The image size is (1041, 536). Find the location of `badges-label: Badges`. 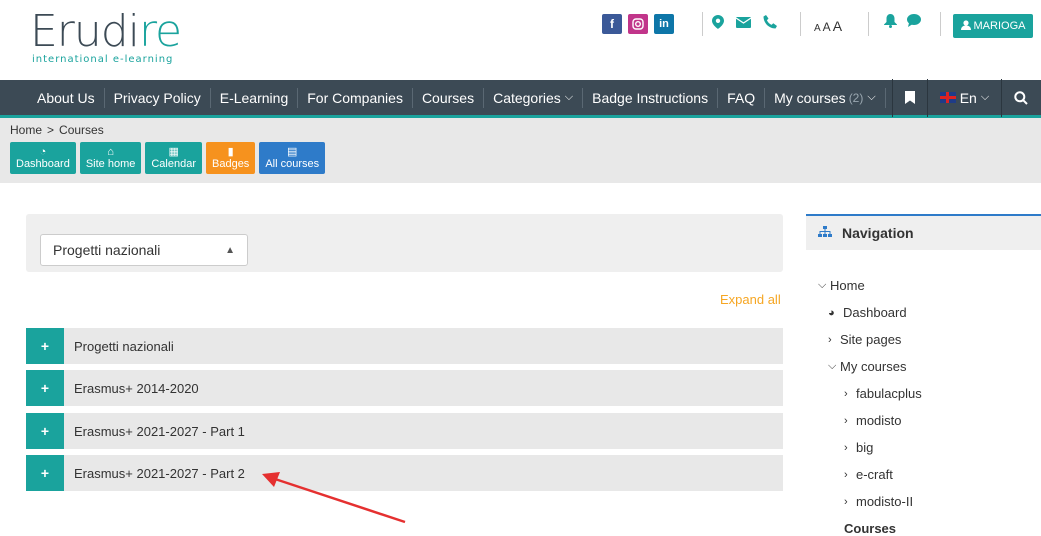

badges-label: Badges is located at coordinates (231, 163).